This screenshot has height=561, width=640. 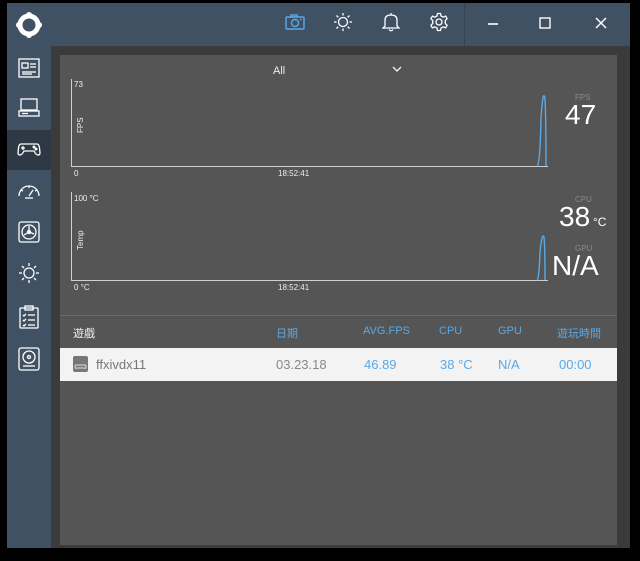 I want to click on fps-chart, so click(x=309, y=123).